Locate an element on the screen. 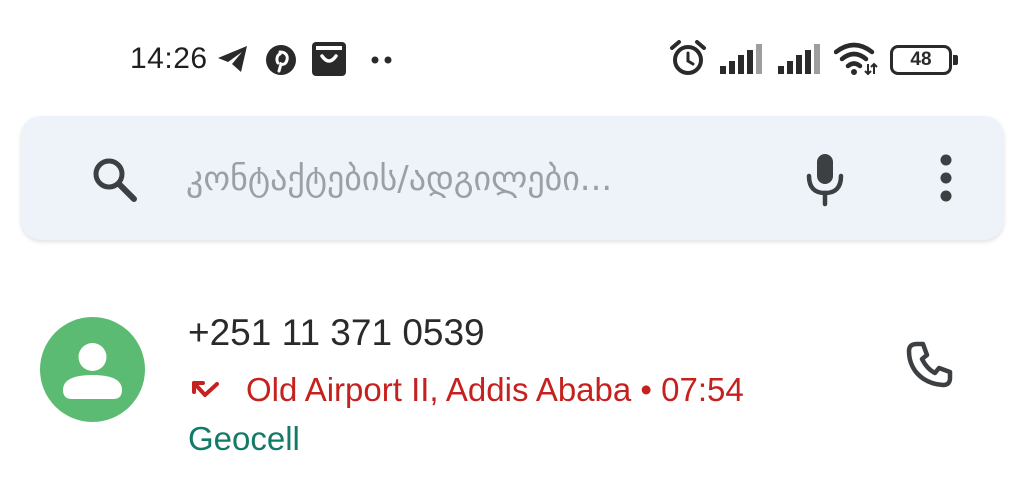  contact-number: +251 11 371 0539 is located at coordinates (336, 332).